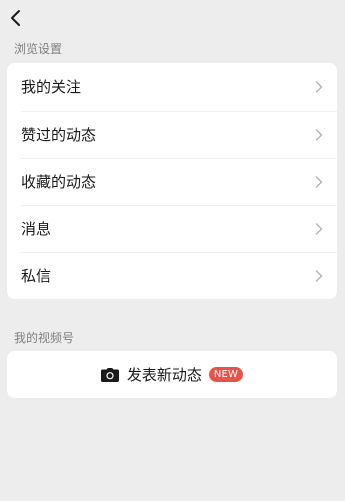 This screenshot has width=345, height=501. I want to click on top-bar, so click(172, 18).